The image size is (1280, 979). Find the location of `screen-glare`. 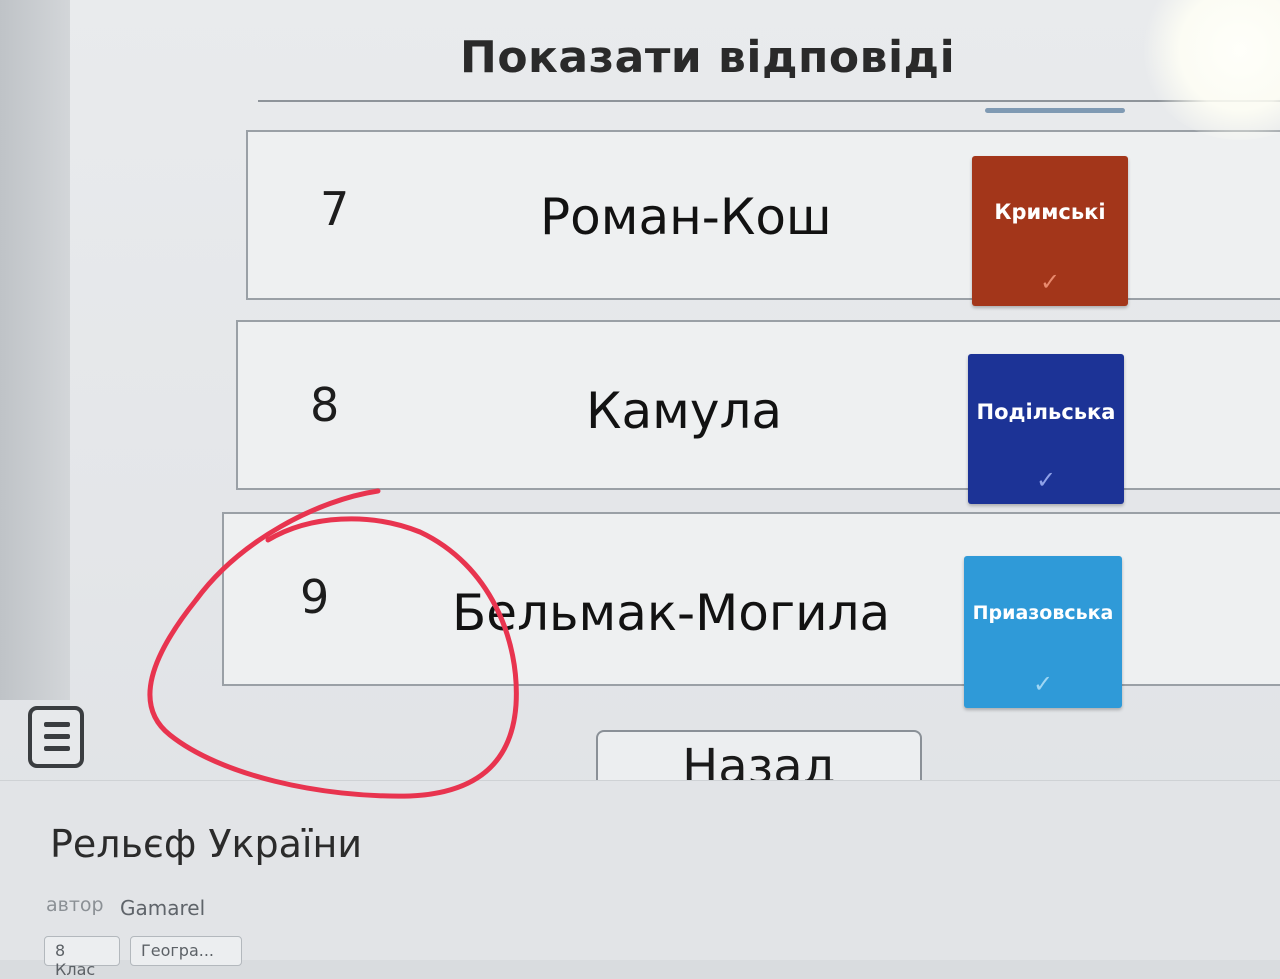

screen-glare is located at coordinates (1210, 70).